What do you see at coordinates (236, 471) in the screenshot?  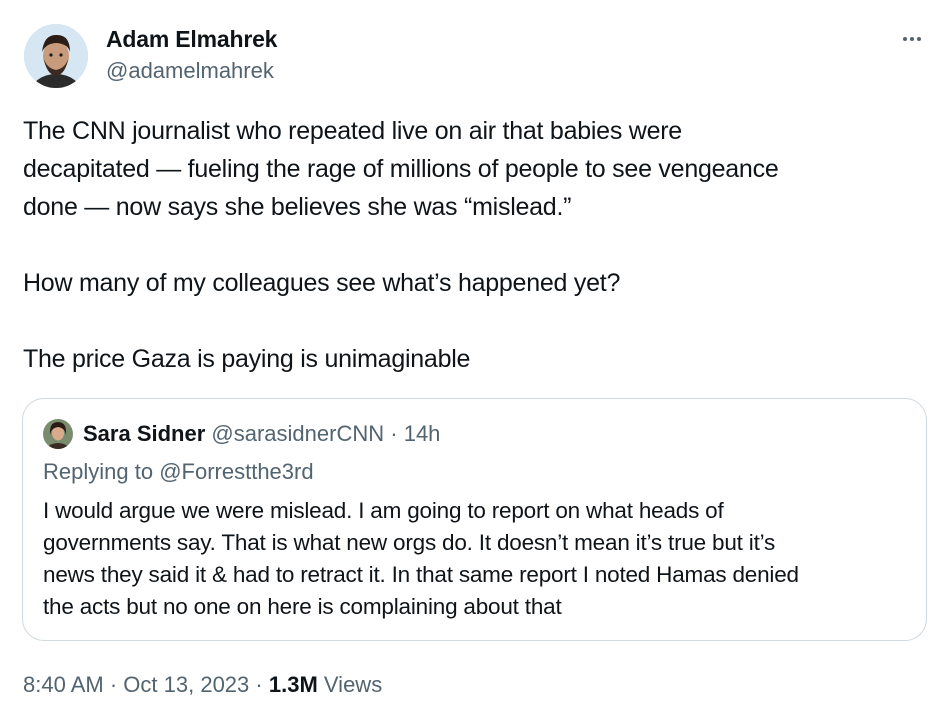 I see `replying-to-mention: @Forrestthe3rd` at bounding box center [236, 471].